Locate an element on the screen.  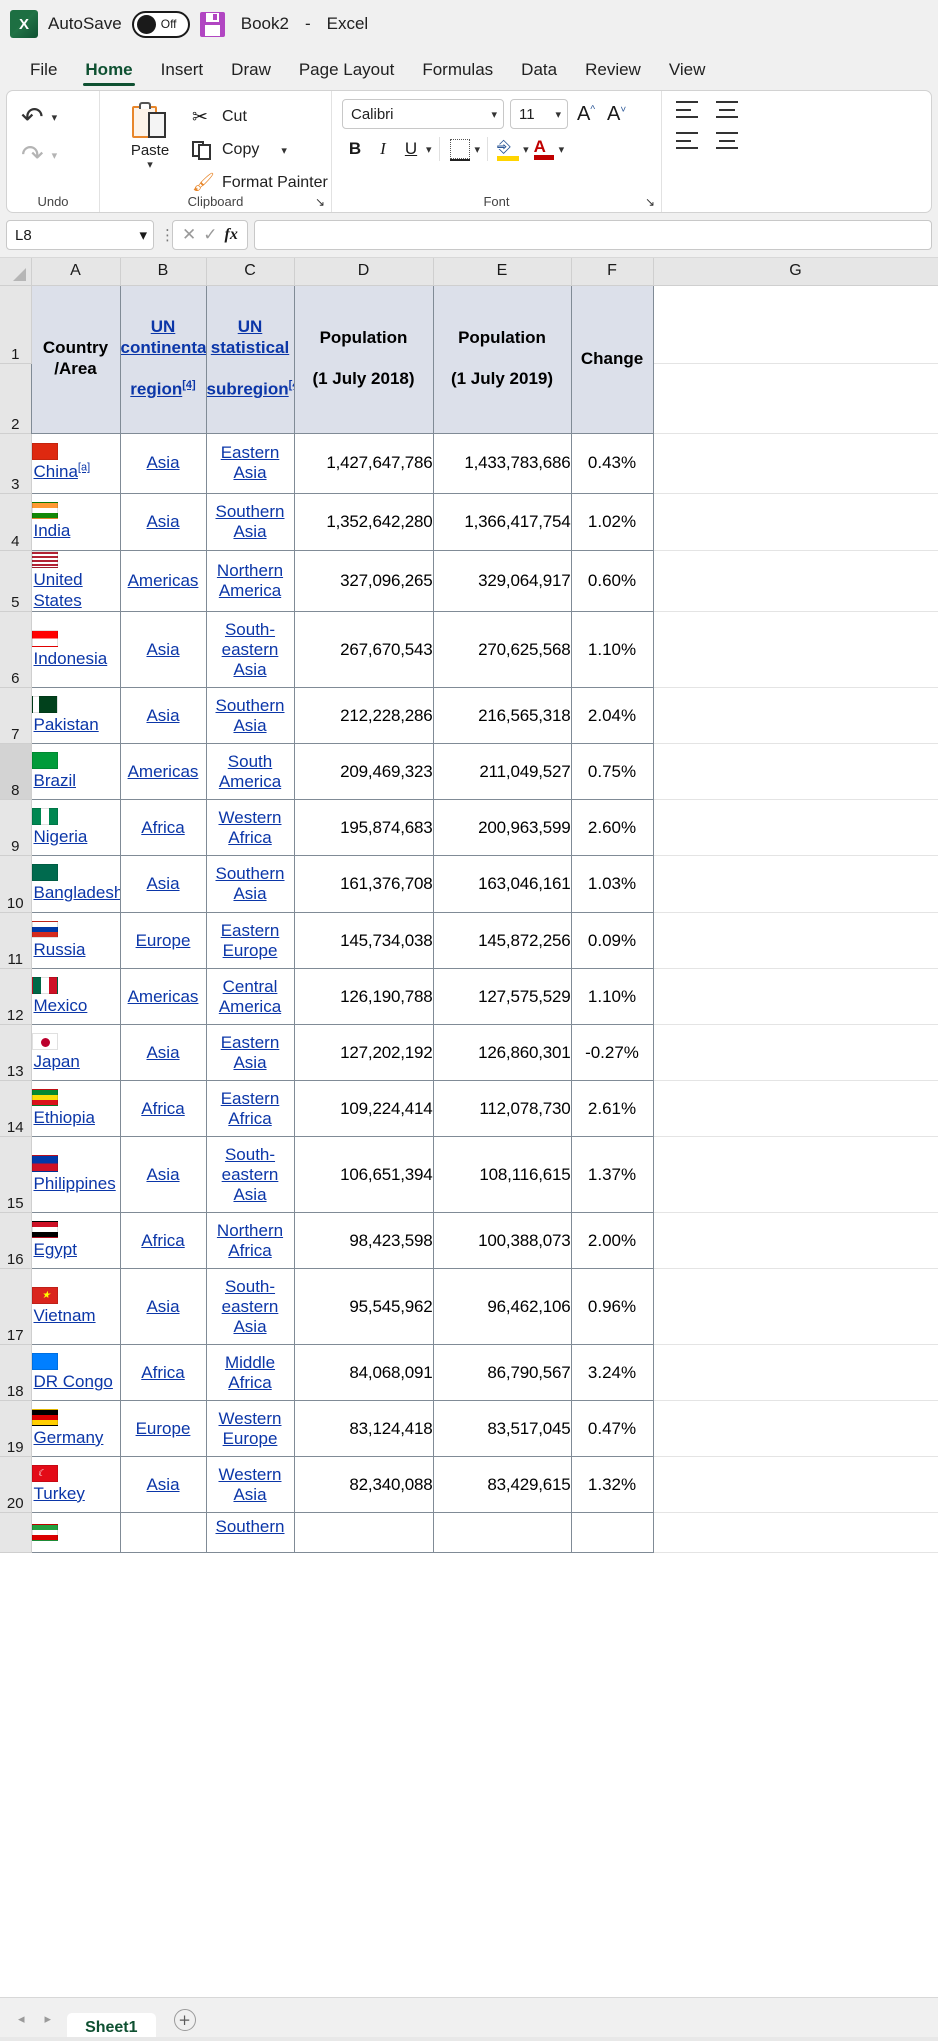
cell-g1 is located at coordinates (795, 324).